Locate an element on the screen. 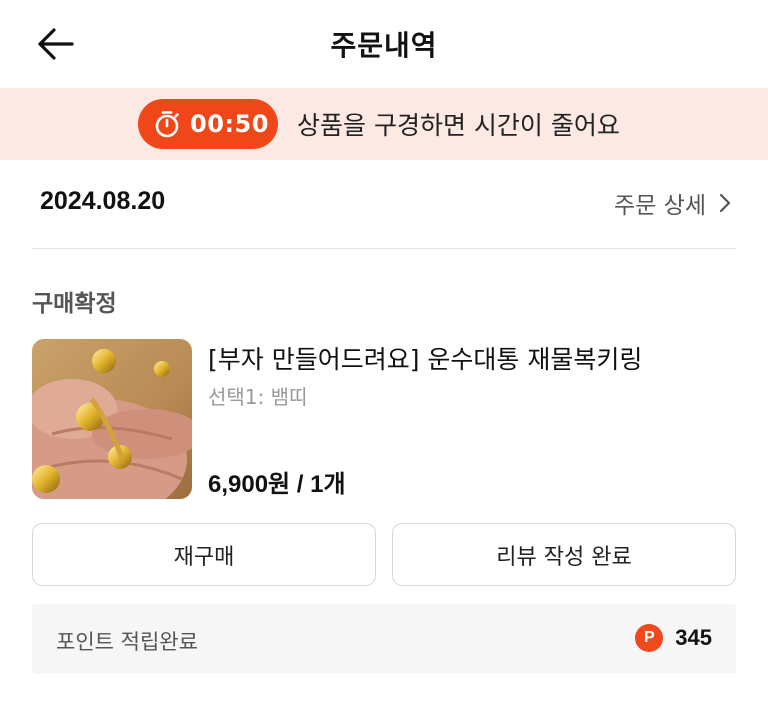 This screenshot has width=768, height=705. order-detail-label: 주문 상세 is located at coordinates (660, 206).